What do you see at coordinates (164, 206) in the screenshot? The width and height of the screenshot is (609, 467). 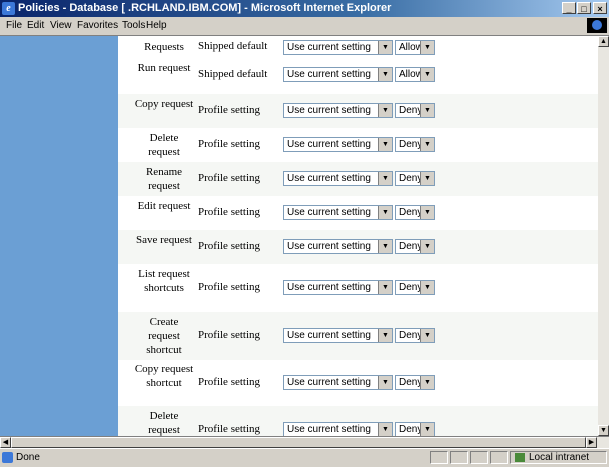 I see `policy-name: Edit request` at bounding box center [164, 206].